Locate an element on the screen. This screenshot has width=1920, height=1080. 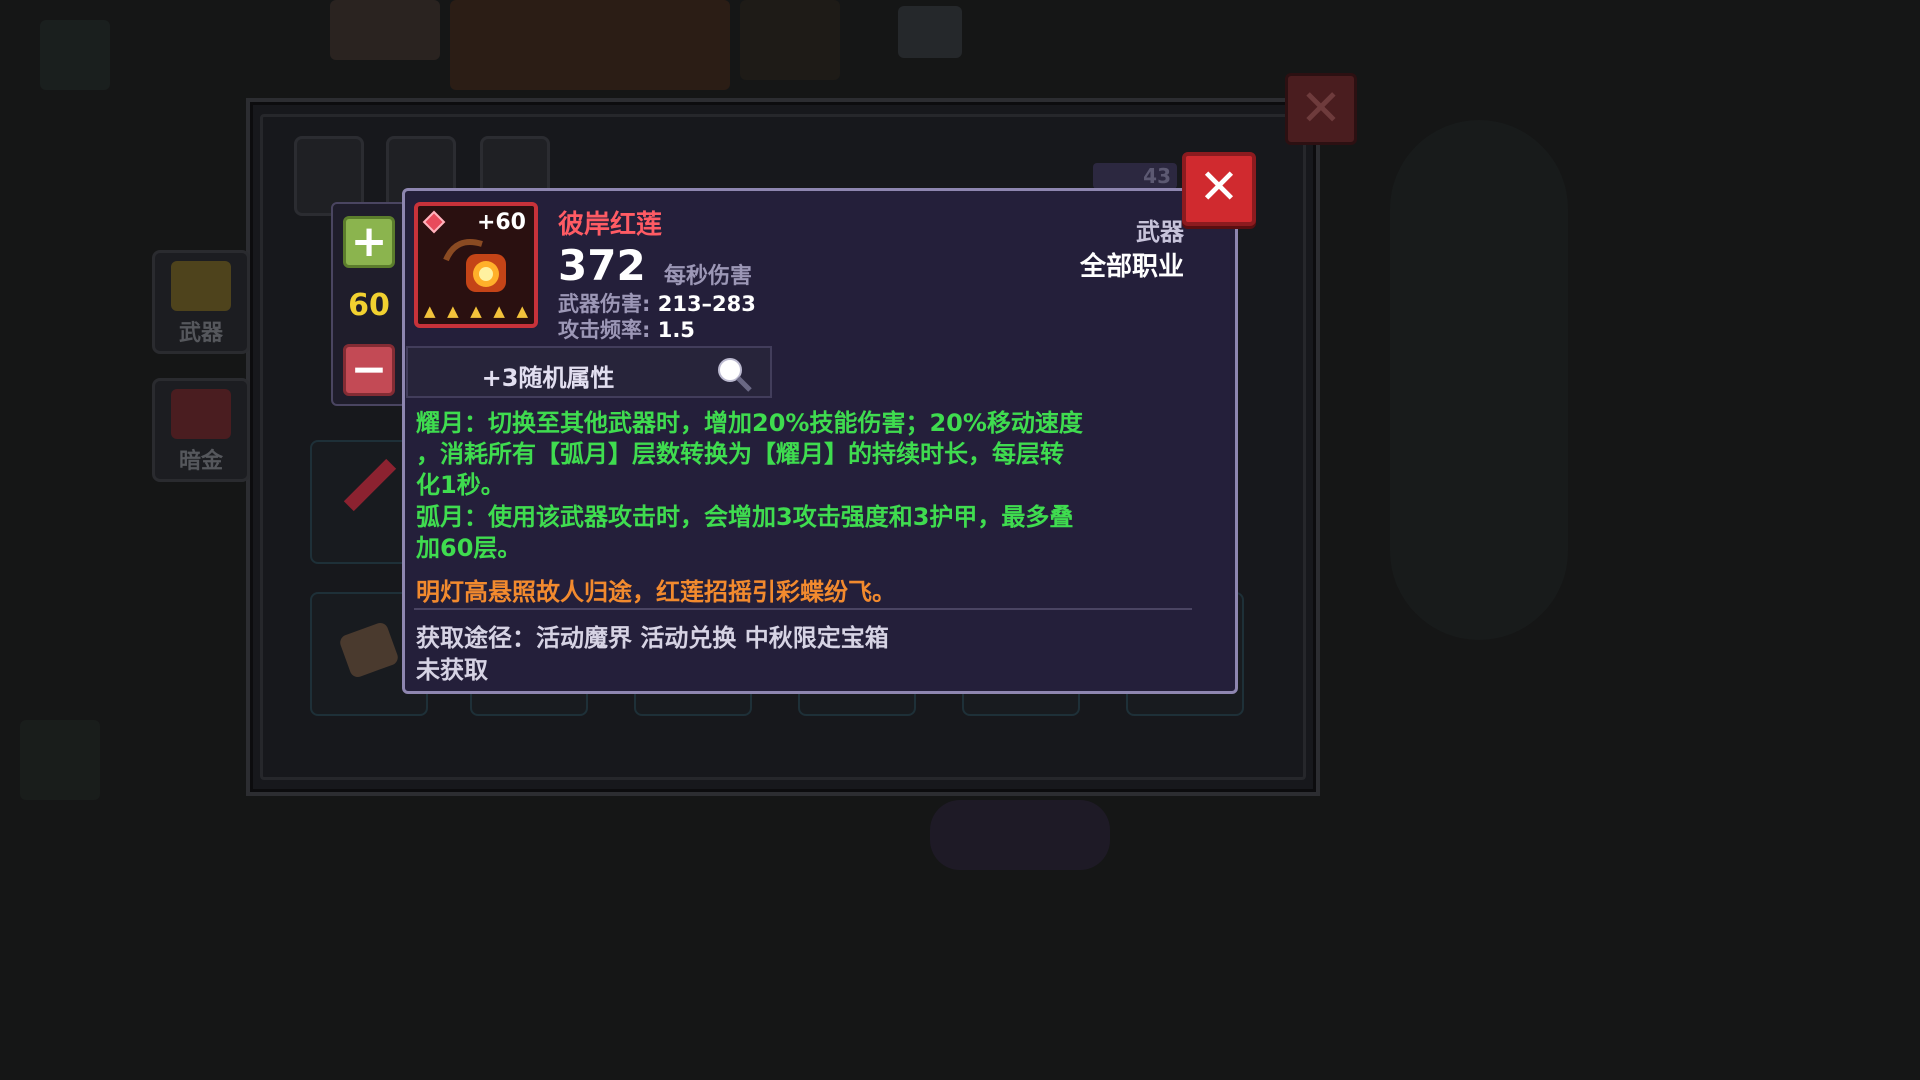
lantern-icon is located at coordinates (474, 265).